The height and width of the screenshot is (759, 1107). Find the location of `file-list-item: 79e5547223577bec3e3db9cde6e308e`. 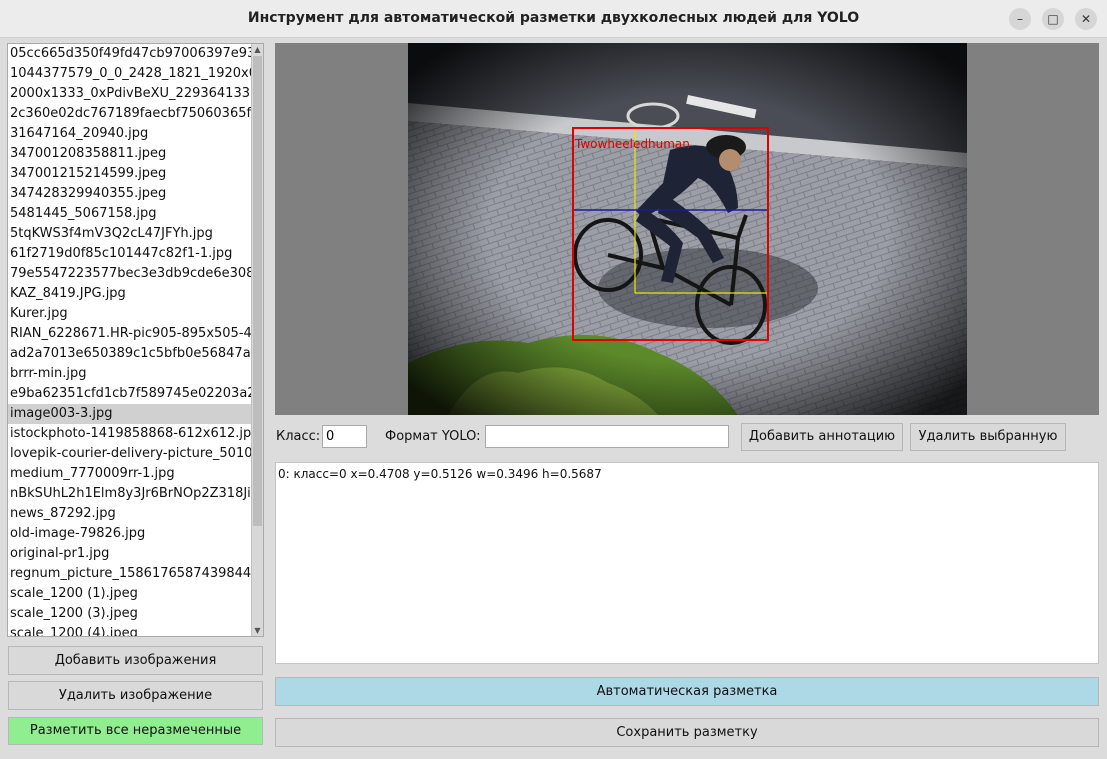

file-list-item: 79e5547223577bec3e3db9cde6e308e is located at coordinates (129, 274).